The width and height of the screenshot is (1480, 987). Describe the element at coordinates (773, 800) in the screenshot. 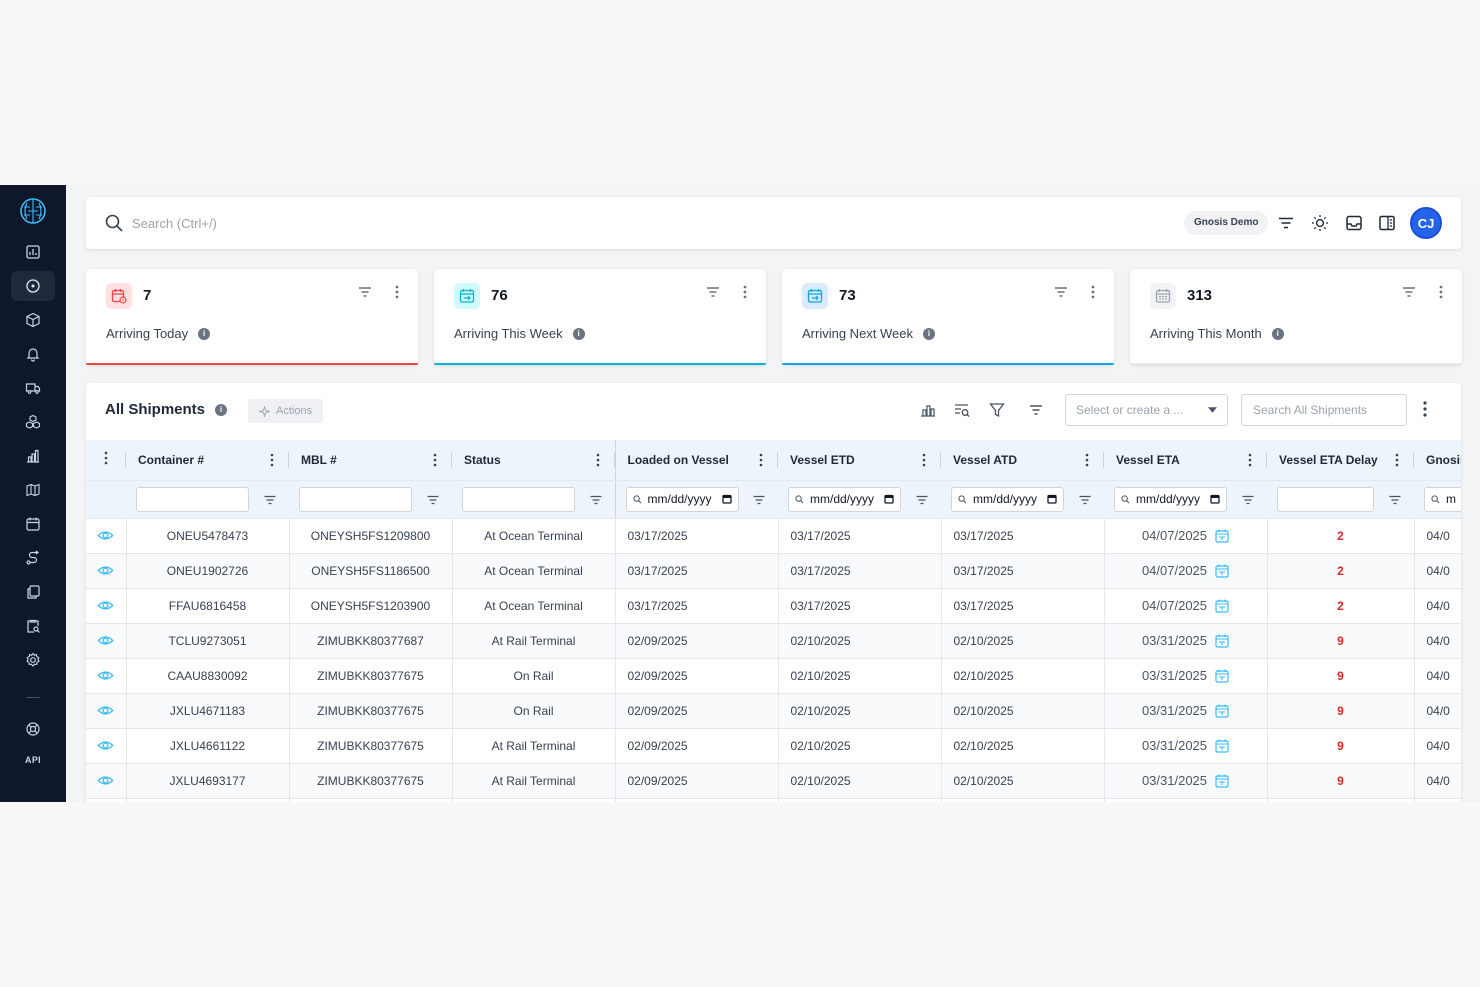

I see `table-row` at that location.